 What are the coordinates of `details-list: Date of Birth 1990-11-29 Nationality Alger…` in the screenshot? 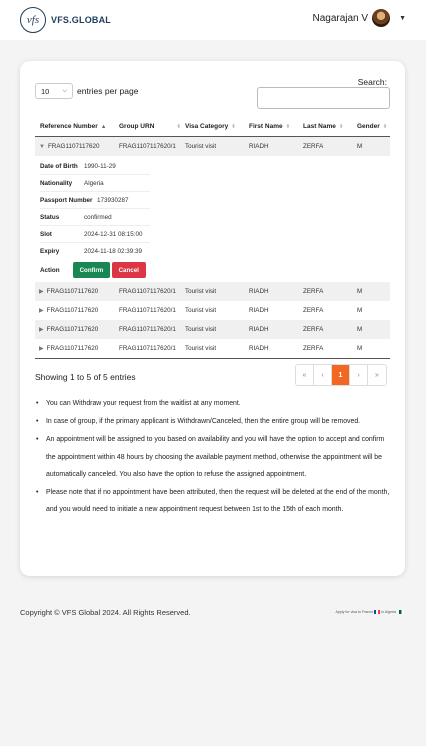 It's located at (95, 209).